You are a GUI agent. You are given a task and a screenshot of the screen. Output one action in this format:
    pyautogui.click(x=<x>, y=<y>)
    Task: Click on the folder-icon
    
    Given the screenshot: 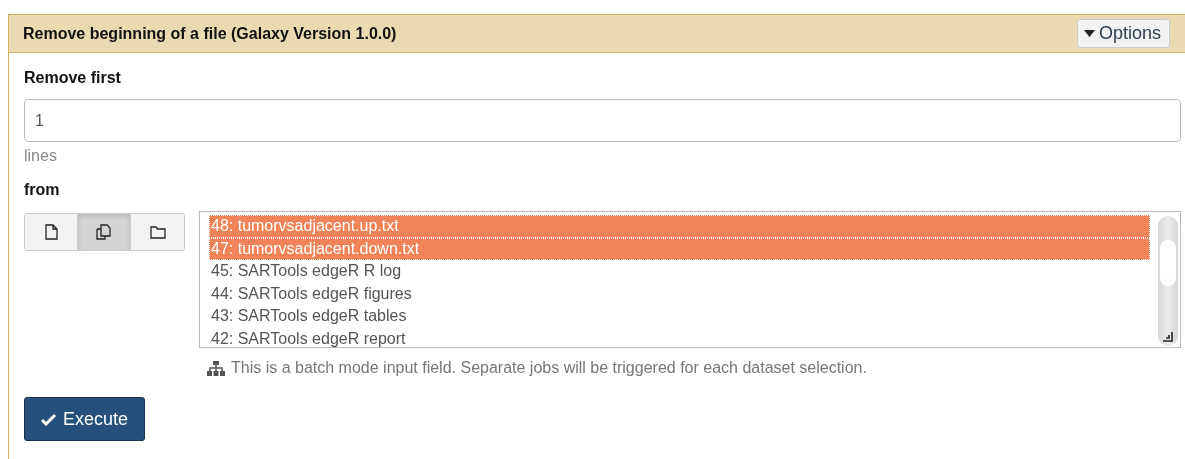 What is the action you would take?
    pyautogui.click(x=157, y=232)
    